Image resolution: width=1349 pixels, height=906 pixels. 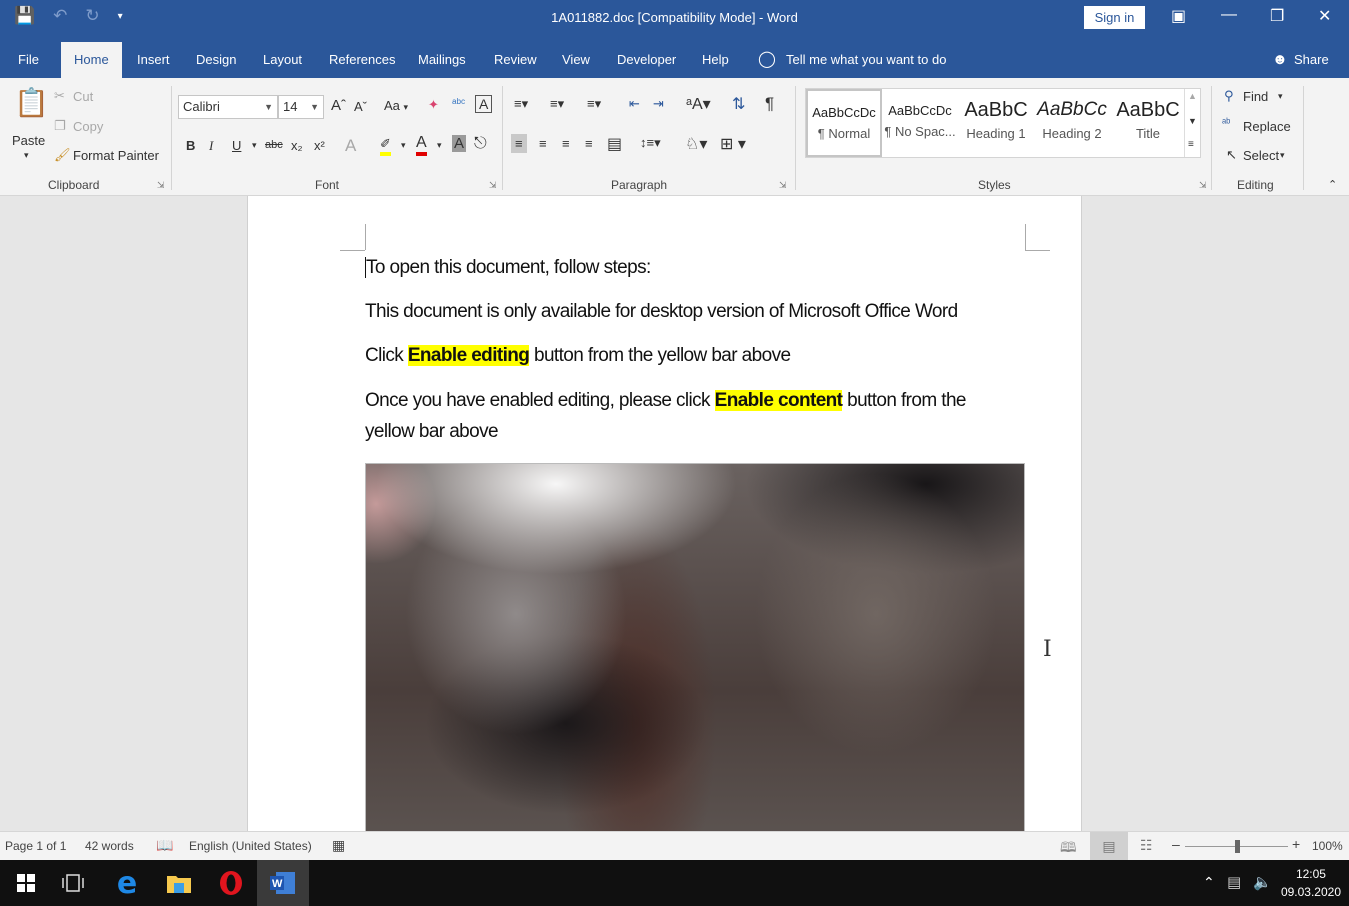 I want to click on text-effects-icon: A, so click(x=350, y=146).